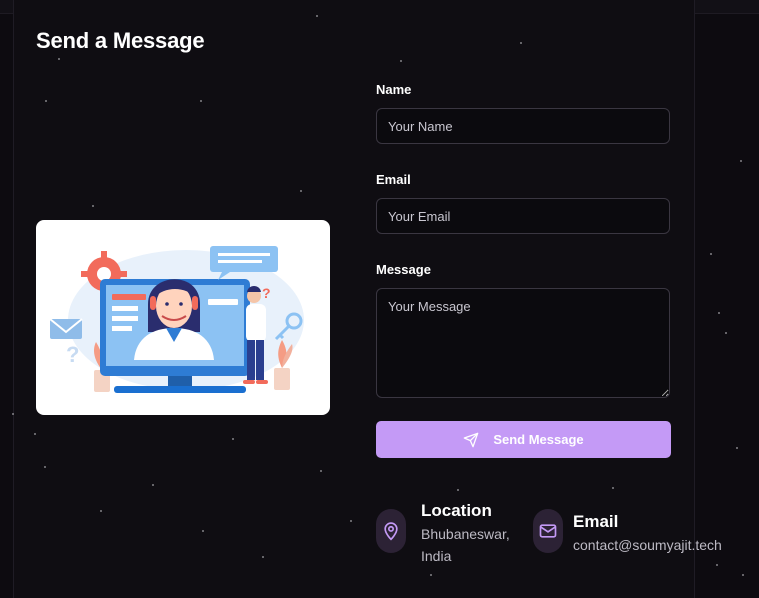 The image size is (759, 598). I want to click on message-label: Message, so click(403, 269).